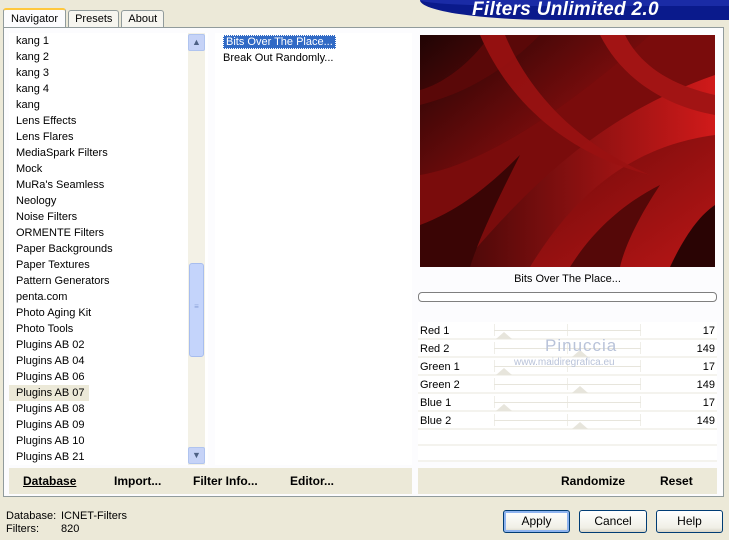 The height and width of the screenshot is (540, 729). I want to click on chevron-up-icon: ▲, so click(196, 42).